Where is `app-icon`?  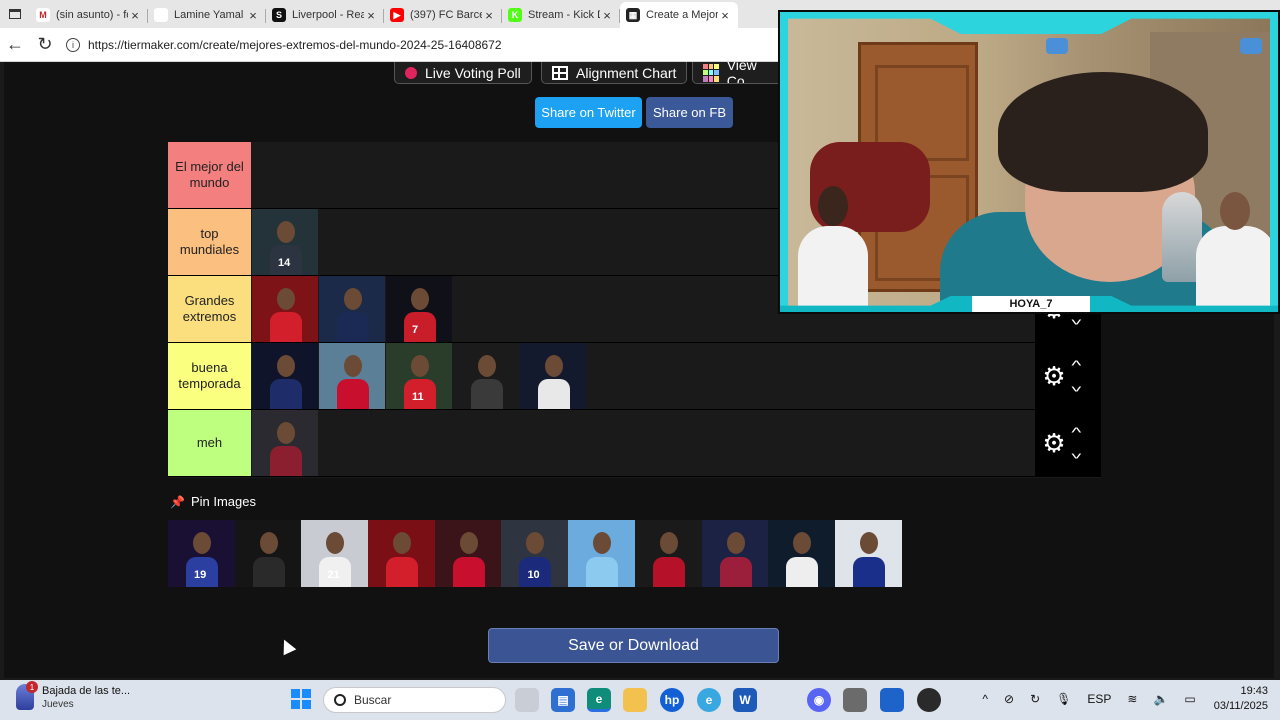 app-icon is located at coordinates (855, 700).